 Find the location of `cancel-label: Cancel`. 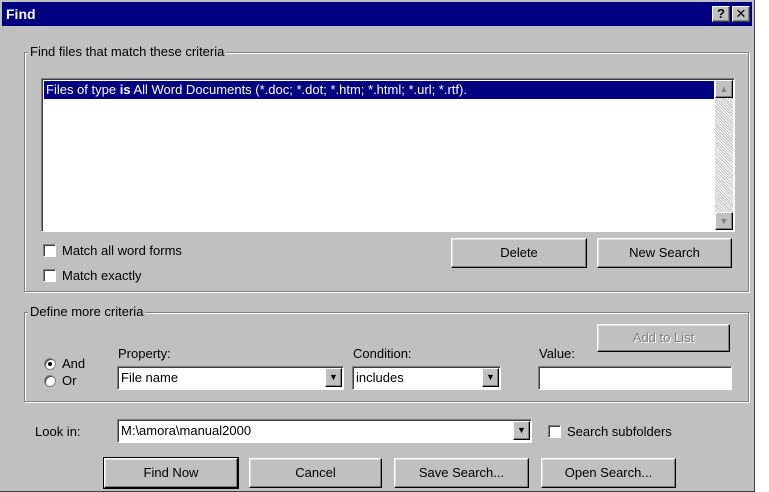

cancel-label: Cancel is located at coordinates (315, 472).